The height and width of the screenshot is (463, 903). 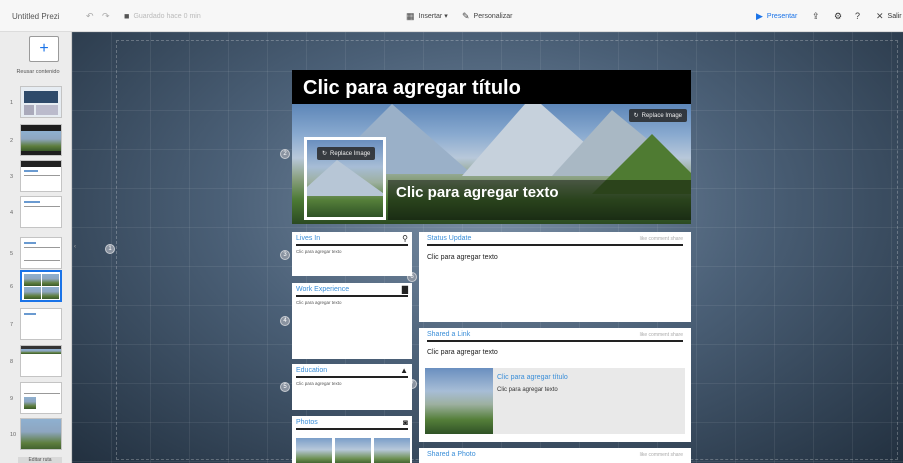 I want to click on link-preview-title: Clic para agregar título, so click(x=532, y=377).